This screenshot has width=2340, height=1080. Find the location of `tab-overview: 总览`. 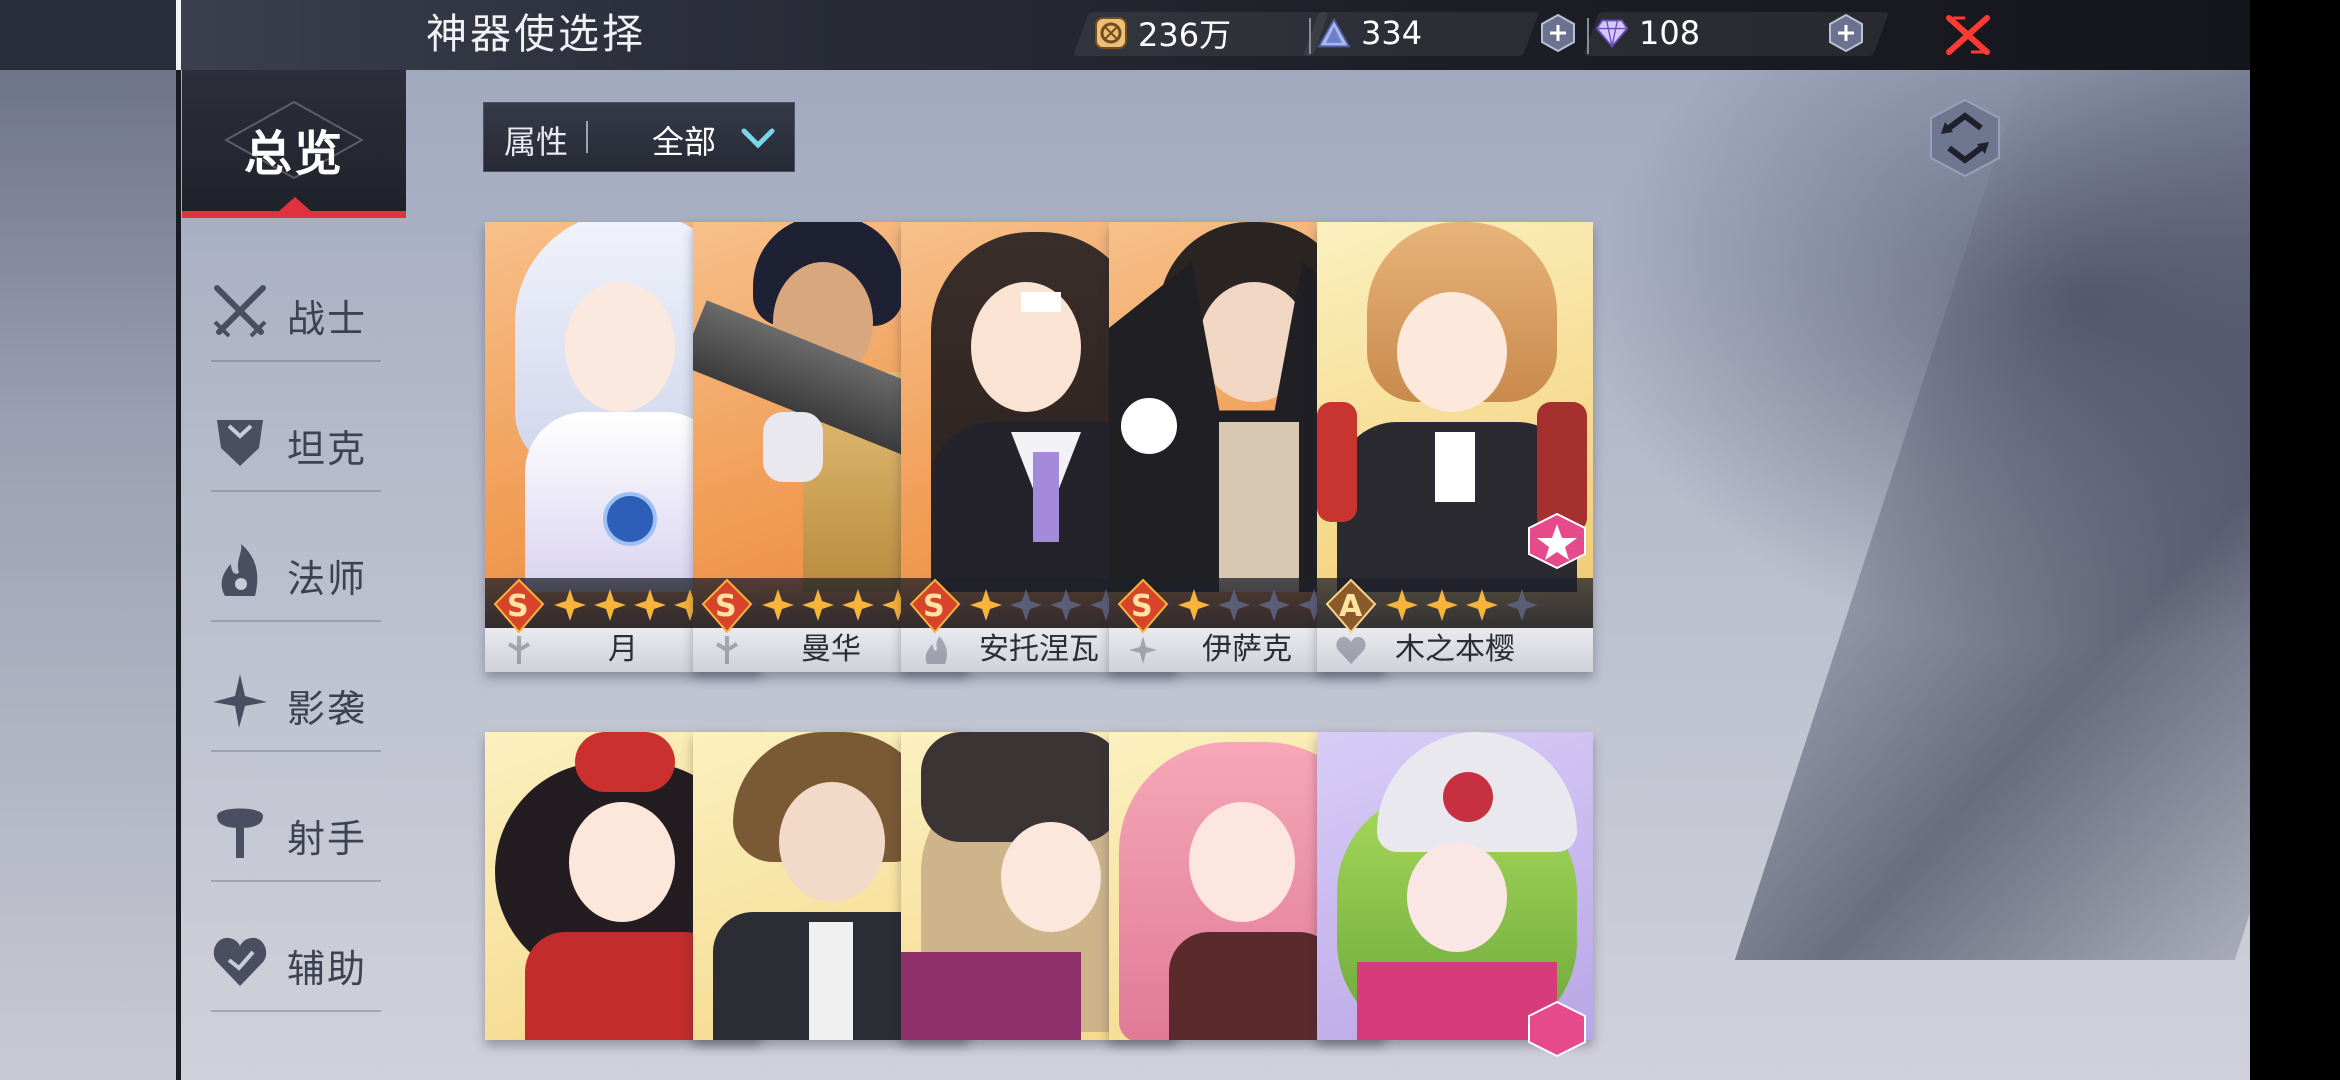

tab-overview: 总览 is located at coordinates (294, 144).